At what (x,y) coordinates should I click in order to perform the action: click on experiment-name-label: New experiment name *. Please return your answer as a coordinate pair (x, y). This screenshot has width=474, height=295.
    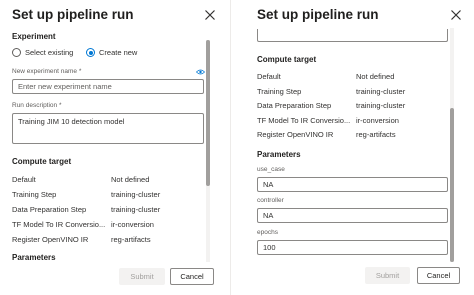
    Looking at the image, I should click on (47, 71).